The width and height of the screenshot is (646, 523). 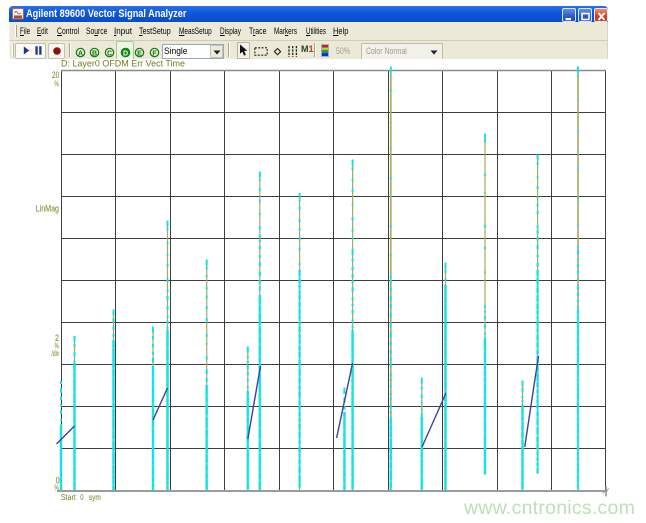 What do you see at coordinates (69, 497) in the screenshot?
I see `svg-text: Start` at bounding box center [69, 497].